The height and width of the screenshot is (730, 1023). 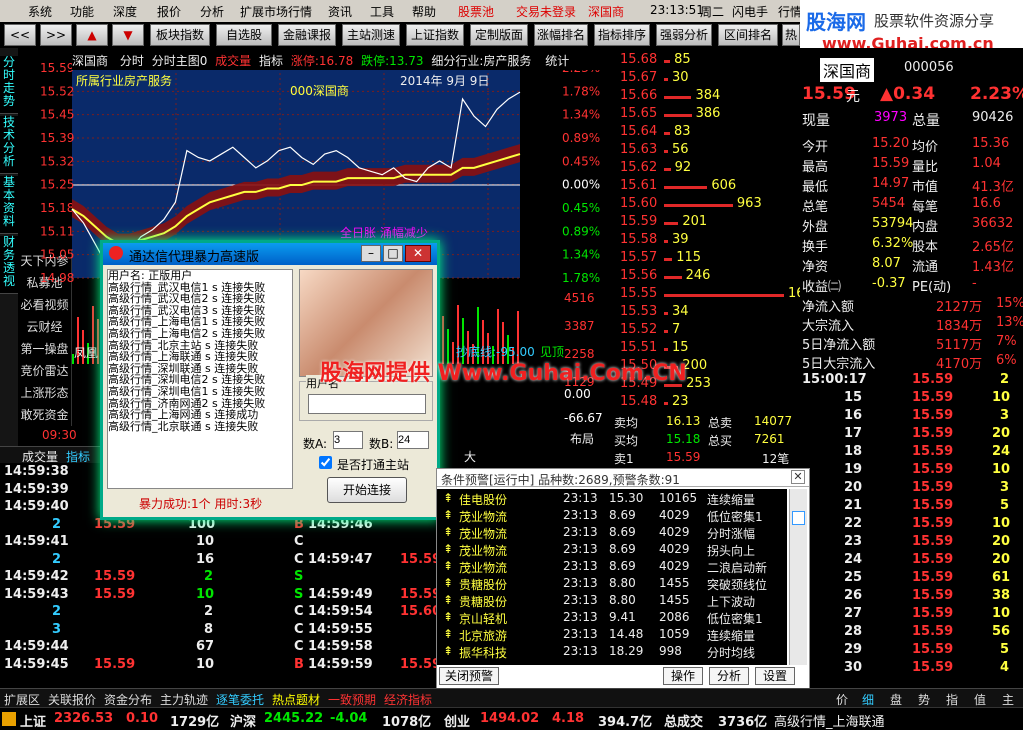 I want to click on minimize-icon: –, so click(x=371, y=253).